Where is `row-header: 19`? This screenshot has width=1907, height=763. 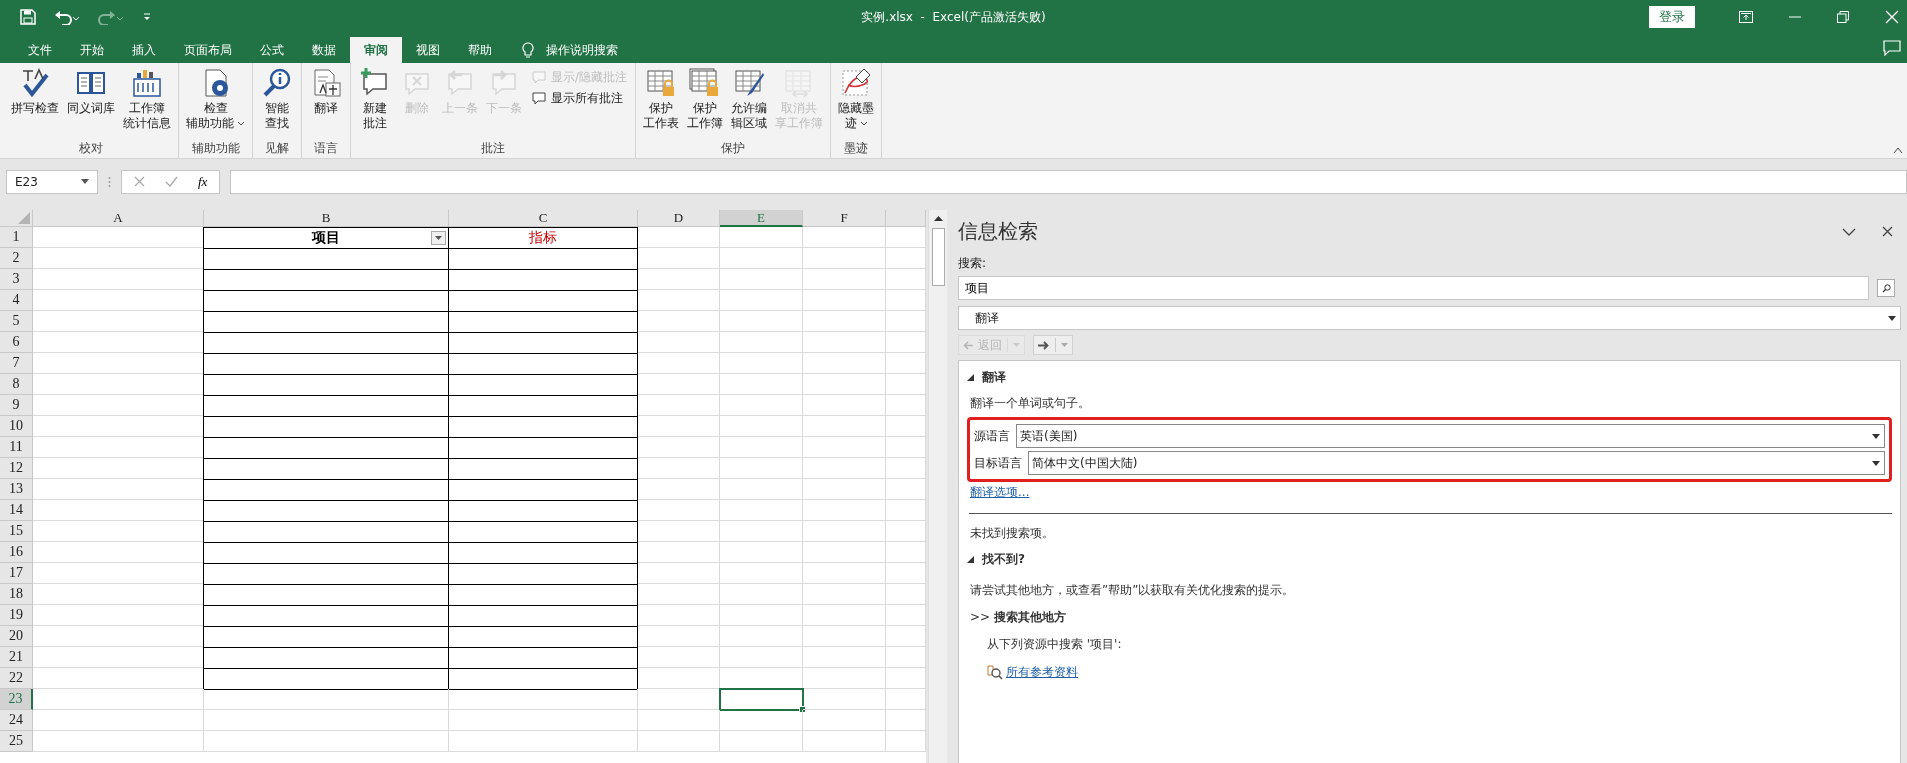
row-header: 19 is located at coordinates (16, 615).